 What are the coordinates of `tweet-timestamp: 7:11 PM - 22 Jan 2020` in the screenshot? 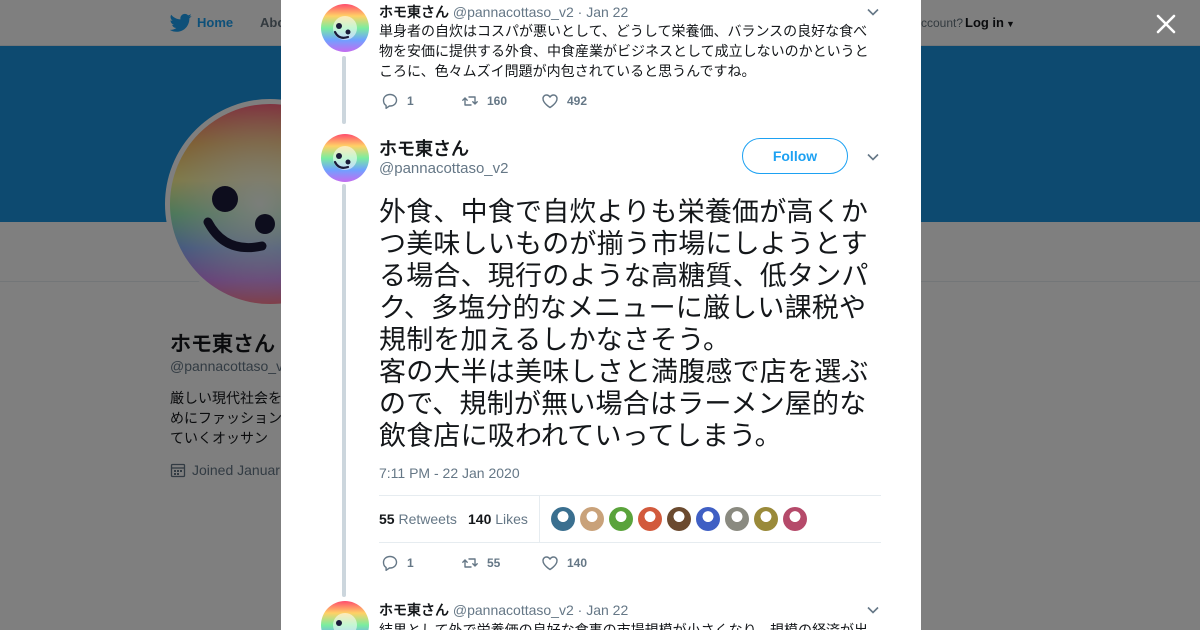 It's located at (449, 473).